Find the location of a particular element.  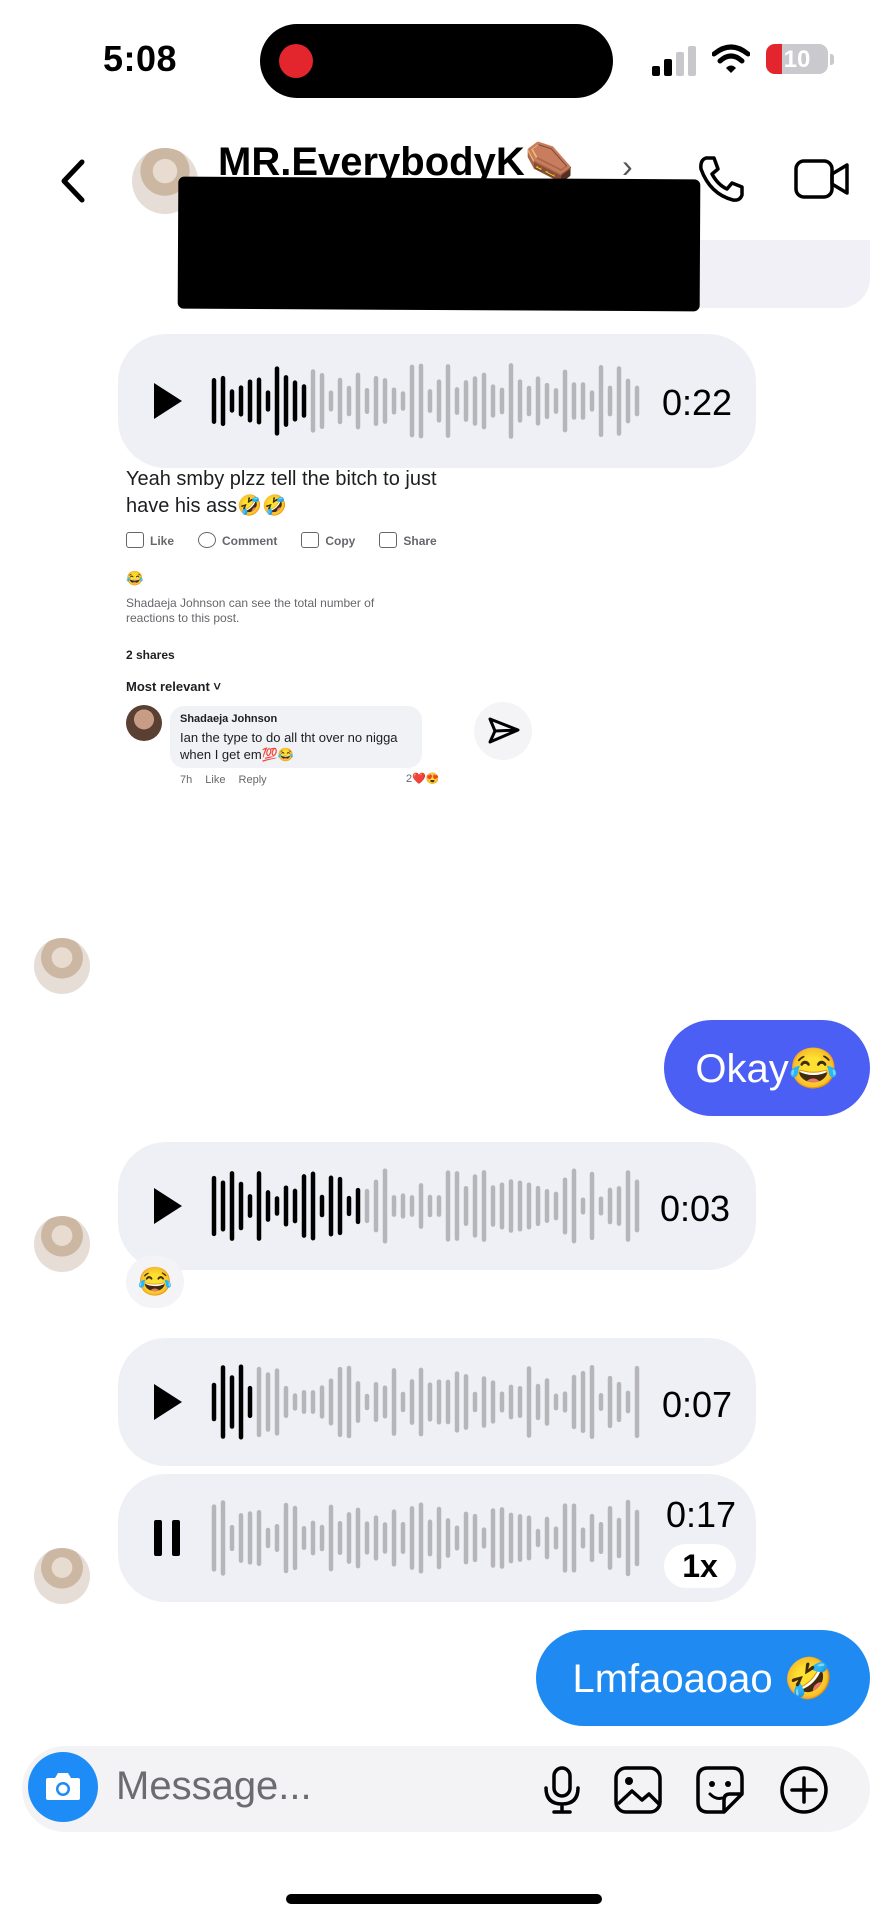

phone-icon is located at coordinates (721, 179).